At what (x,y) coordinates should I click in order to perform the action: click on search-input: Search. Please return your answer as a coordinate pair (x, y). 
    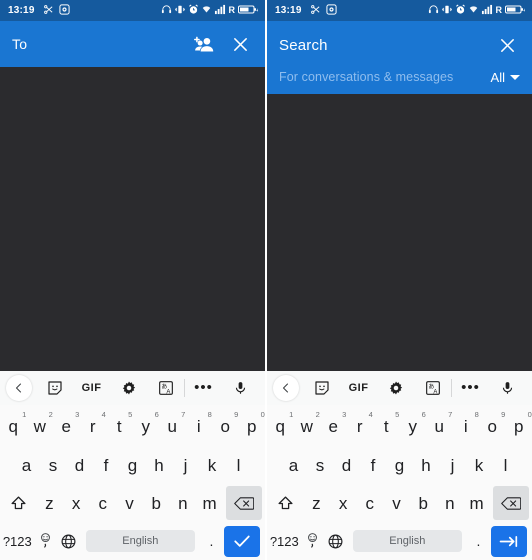
    Looking at the image, I should click on (303, 45).